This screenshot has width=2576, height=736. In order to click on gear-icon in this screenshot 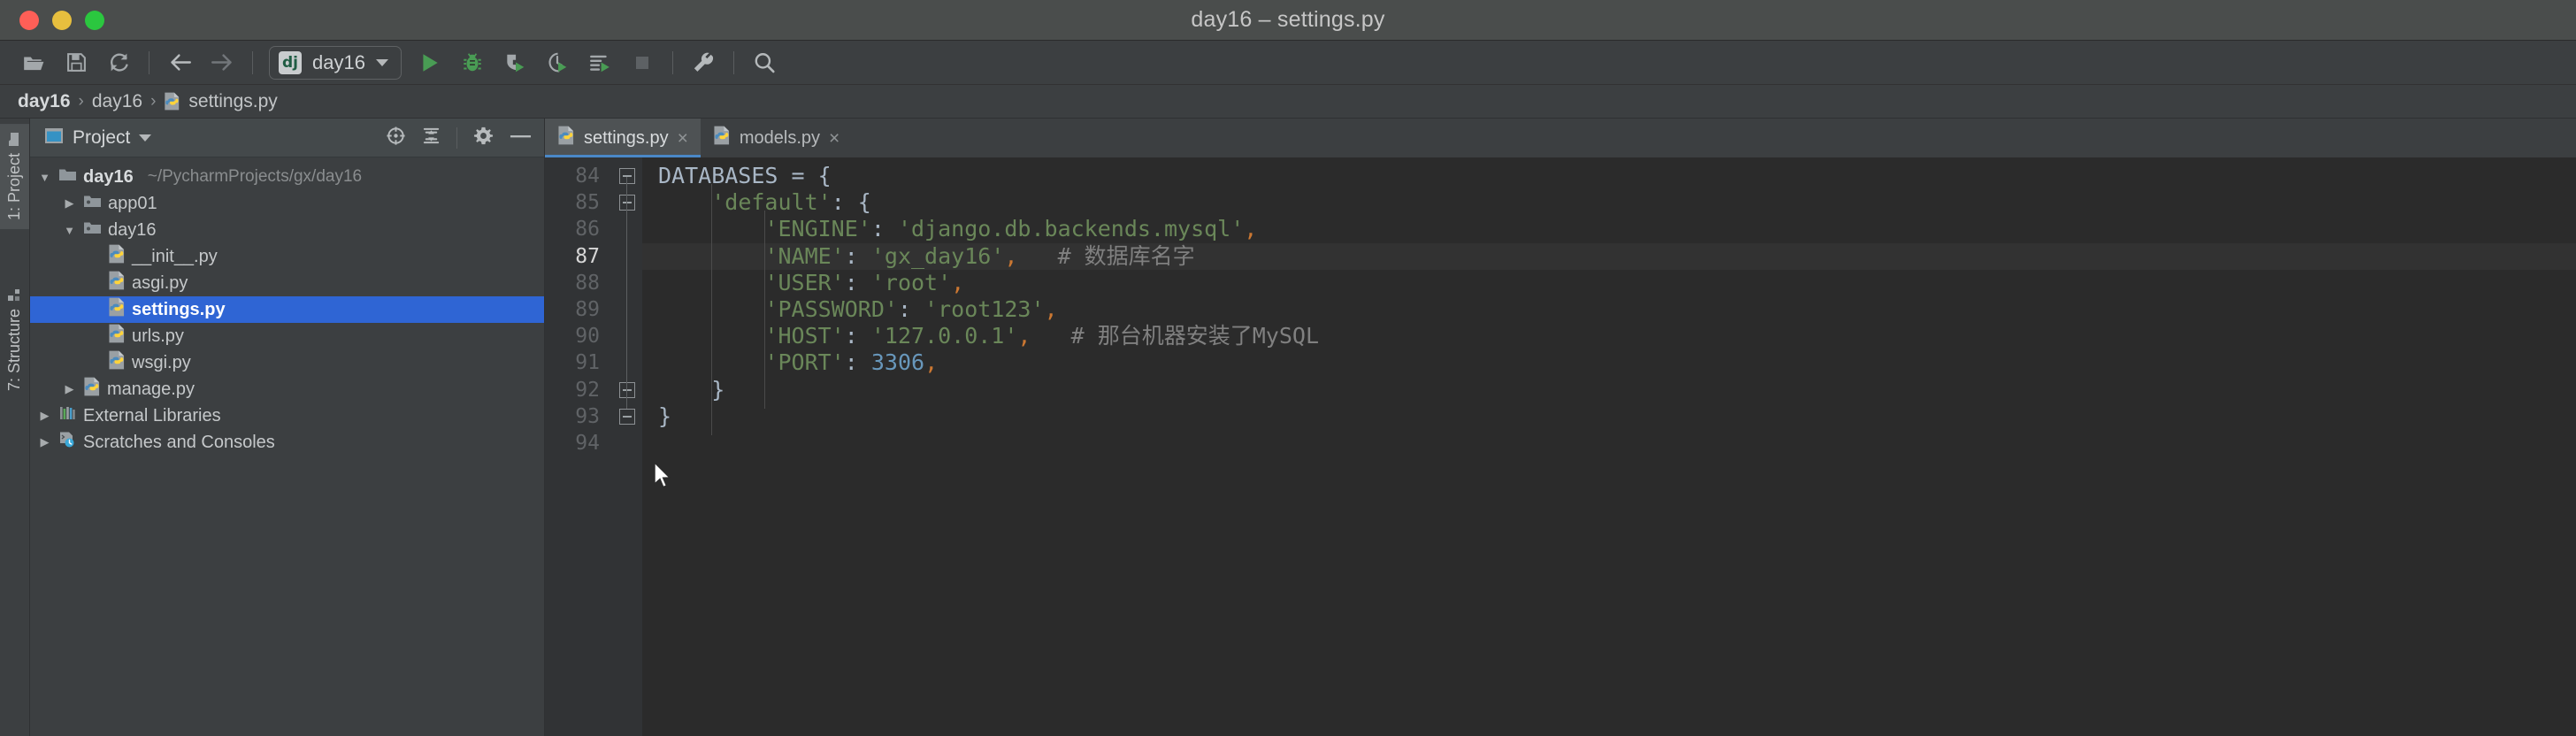, I will do `click(483, 138)`.